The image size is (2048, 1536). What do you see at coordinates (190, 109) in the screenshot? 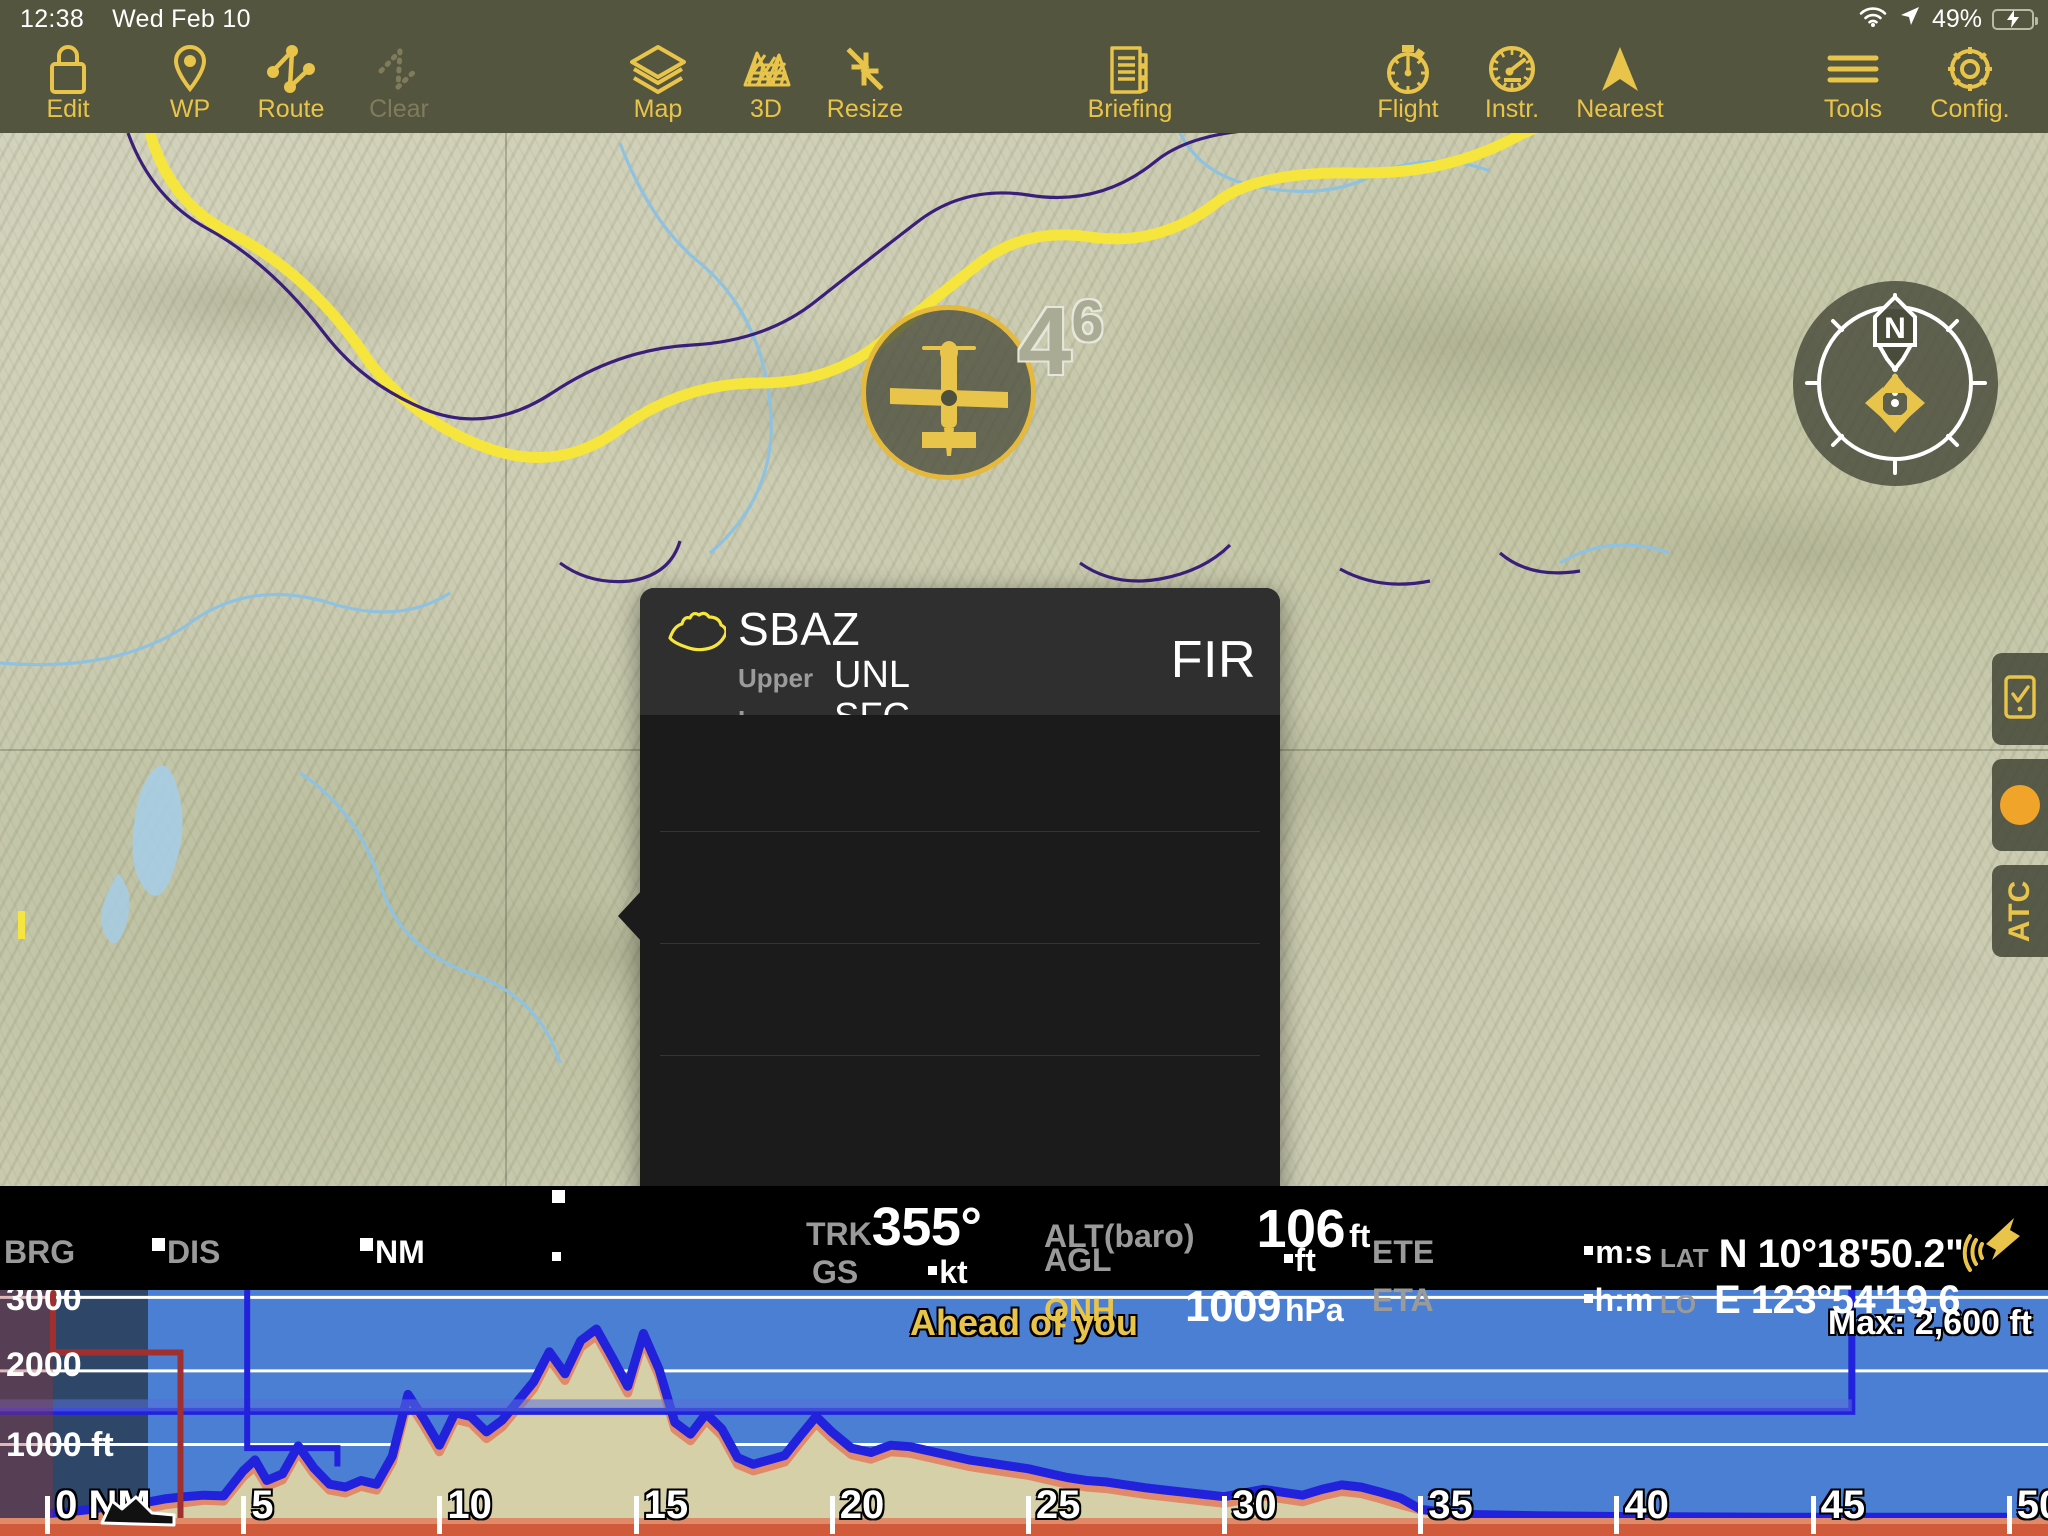
I see `toolbar-label-wp: WP` at bounding box center [190, 109].